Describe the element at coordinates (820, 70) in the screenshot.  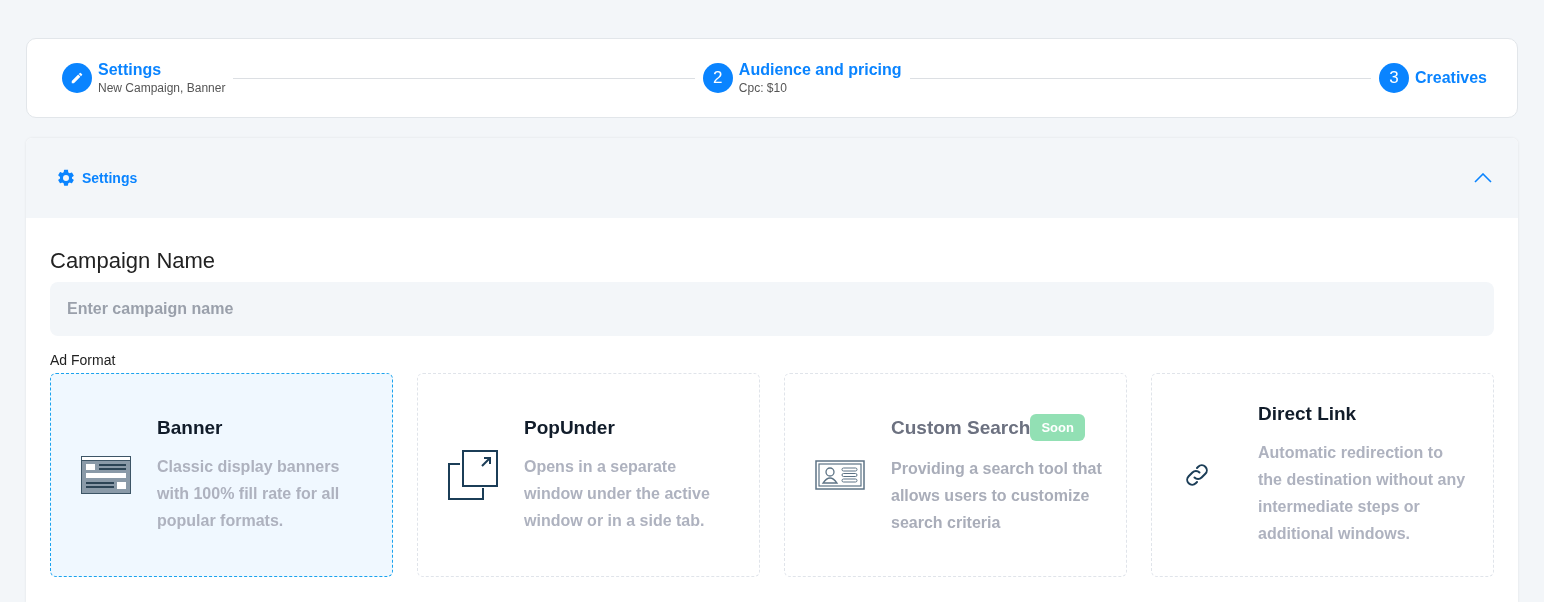
I see `step-title: Audience and pricing` at that location.